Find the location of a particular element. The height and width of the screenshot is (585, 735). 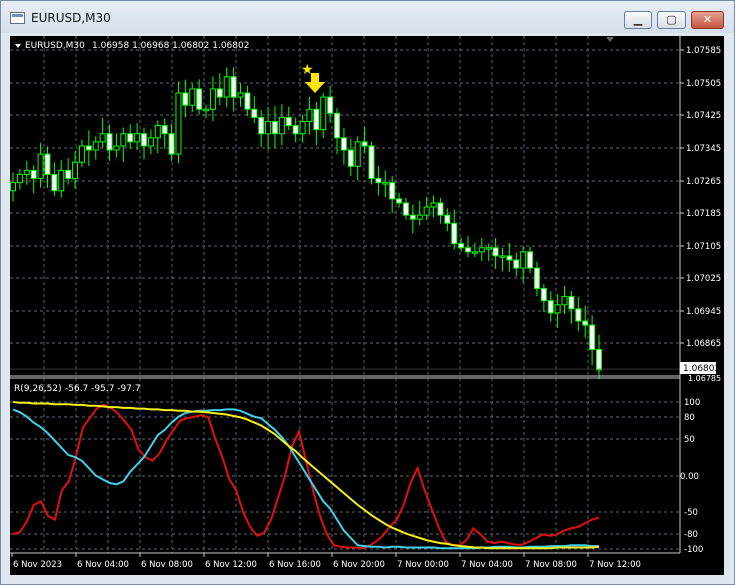

price-tick-label: 1.06945 is located at coordinates (703, 312).